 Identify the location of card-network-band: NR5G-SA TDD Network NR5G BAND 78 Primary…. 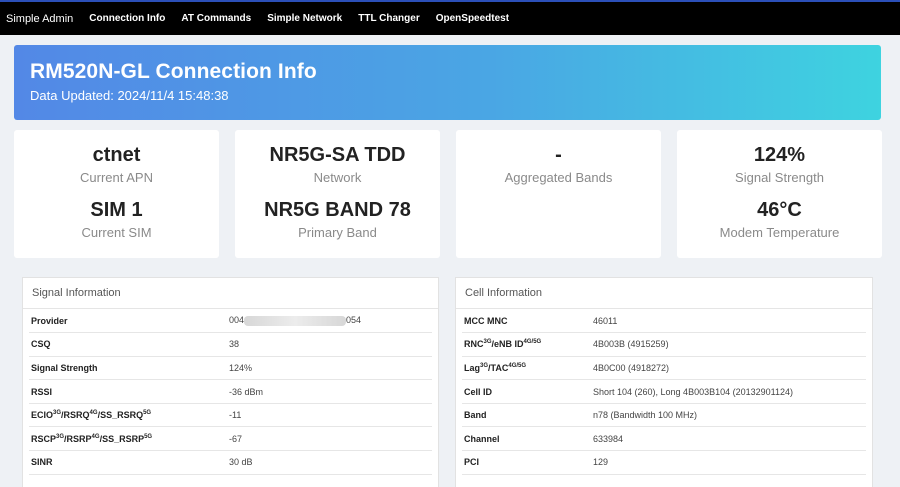
(337, 194).